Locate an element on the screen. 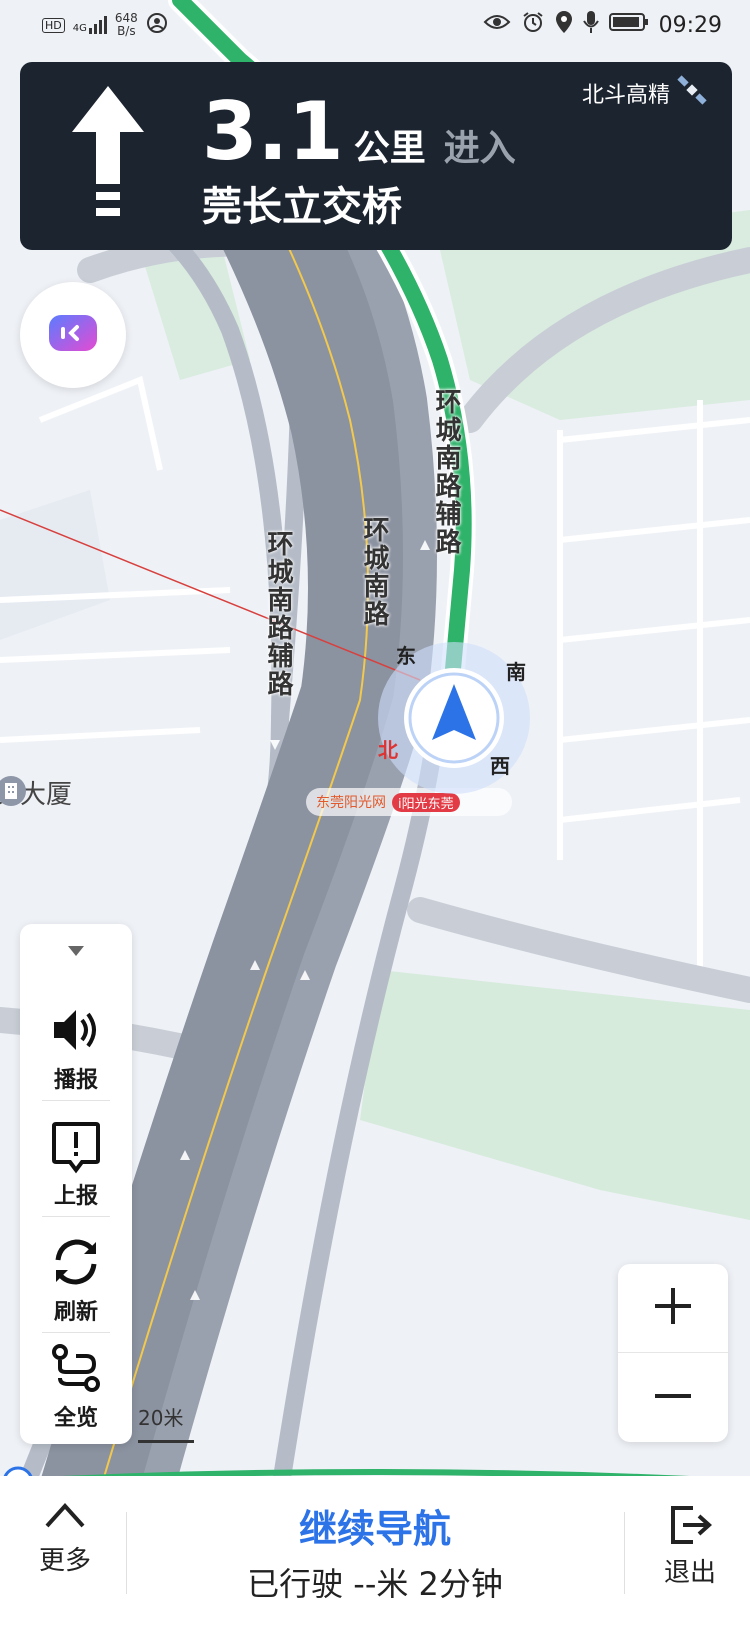 This screenshot has width=750, height=1625. continue-navigation-button: 继续导航 已行驶 --米 2分钟 is located at coordinates (375, 1551).